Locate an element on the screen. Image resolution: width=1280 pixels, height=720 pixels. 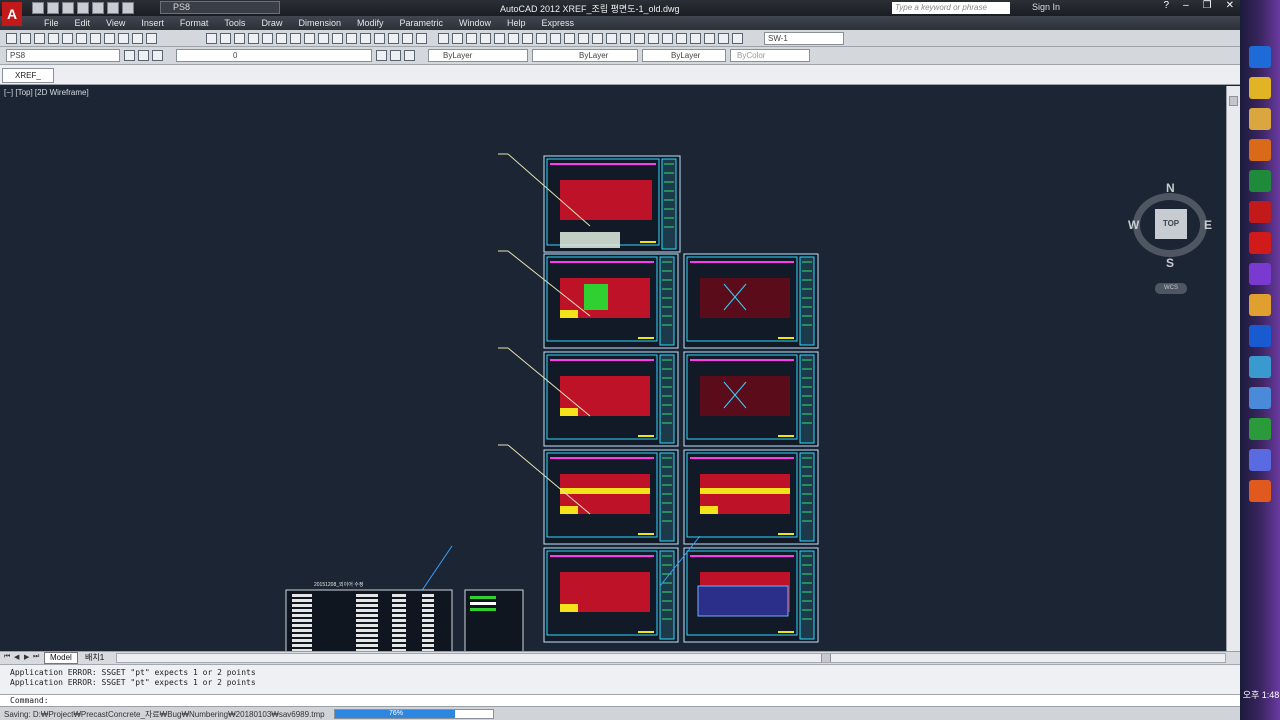
tool-15-icon is located at coordinates (267, 38).